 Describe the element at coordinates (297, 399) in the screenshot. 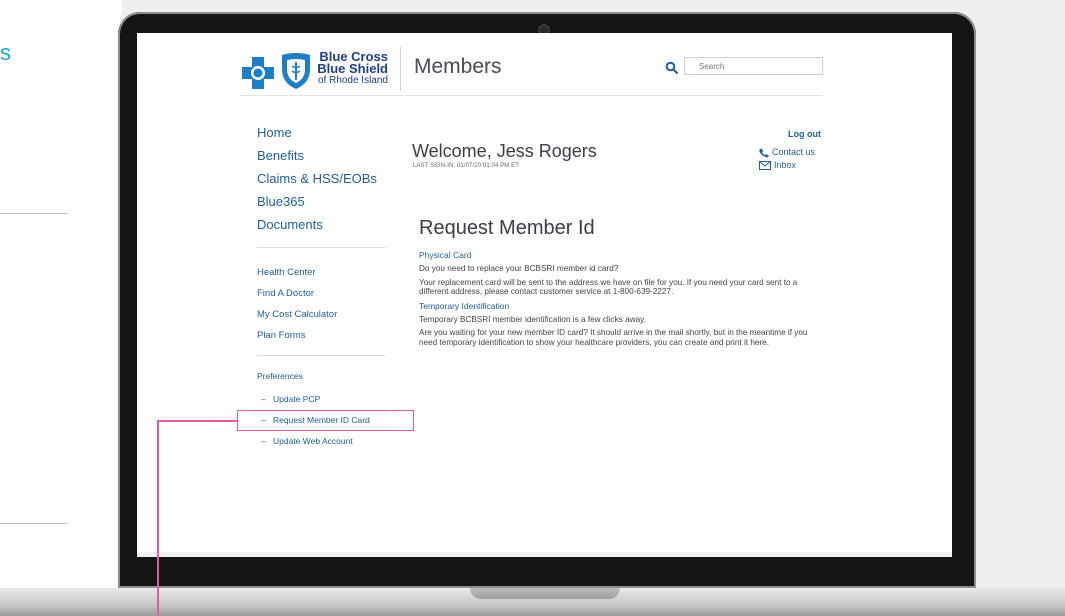

I see `pref-item-label: Update PCP` at that location.